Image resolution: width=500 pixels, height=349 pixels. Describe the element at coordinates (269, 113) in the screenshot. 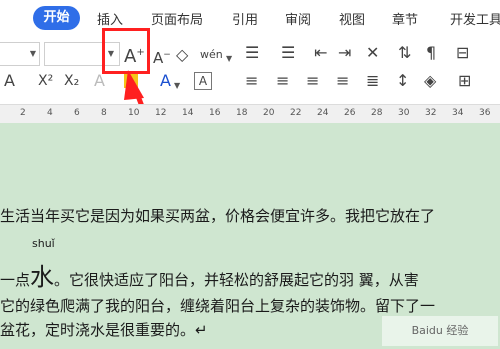

I see `ruler-mark: 20` at that location.